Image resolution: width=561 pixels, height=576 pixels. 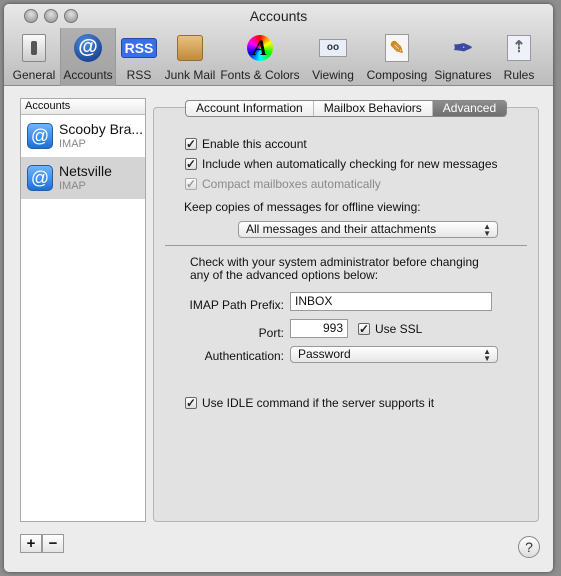 I want to click on port-label: Port:, so click(x=271, y=333).